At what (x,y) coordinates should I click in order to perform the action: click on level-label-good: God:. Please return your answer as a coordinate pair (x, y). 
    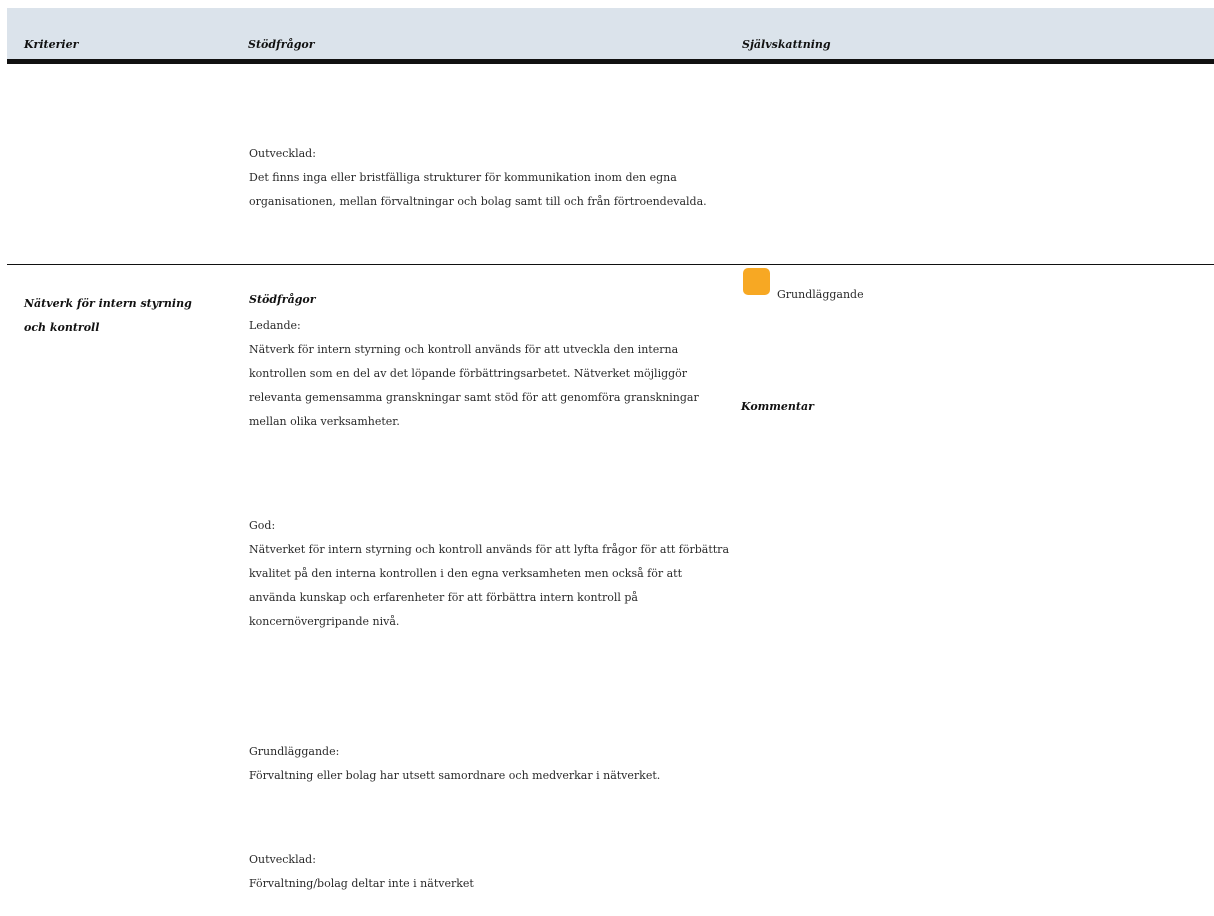
    Looking at the image, I should click on (262, 525).